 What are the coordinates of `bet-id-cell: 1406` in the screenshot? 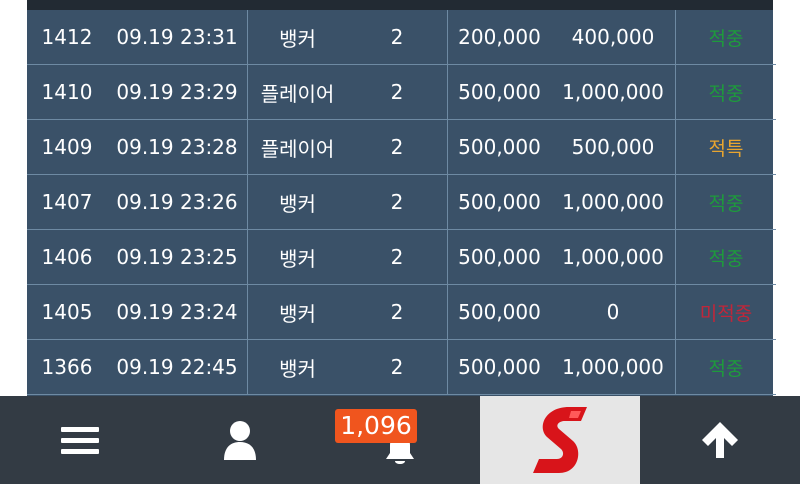 It's located at (67, 257).